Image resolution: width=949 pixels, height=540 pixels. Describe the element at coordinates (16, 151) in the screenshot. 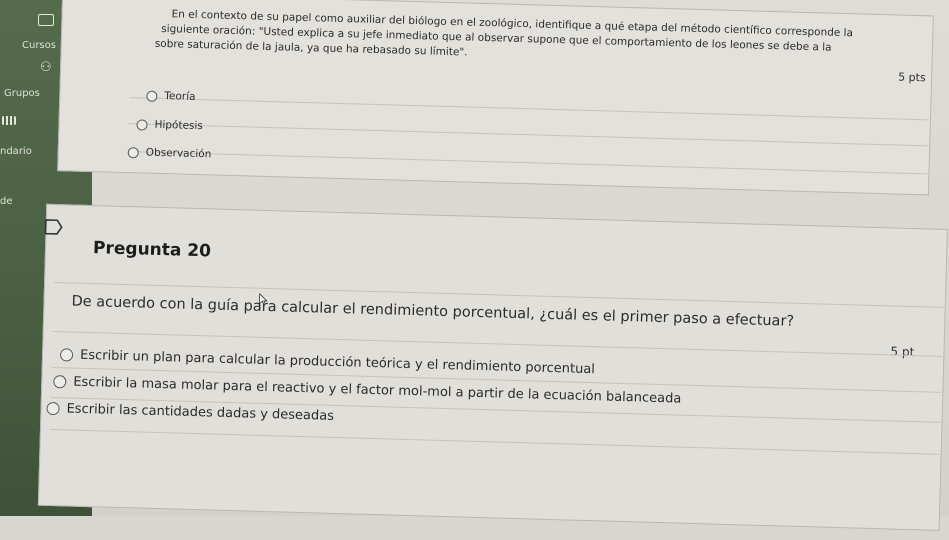

I see `sidebar-item-calendar: ndario` at that location.